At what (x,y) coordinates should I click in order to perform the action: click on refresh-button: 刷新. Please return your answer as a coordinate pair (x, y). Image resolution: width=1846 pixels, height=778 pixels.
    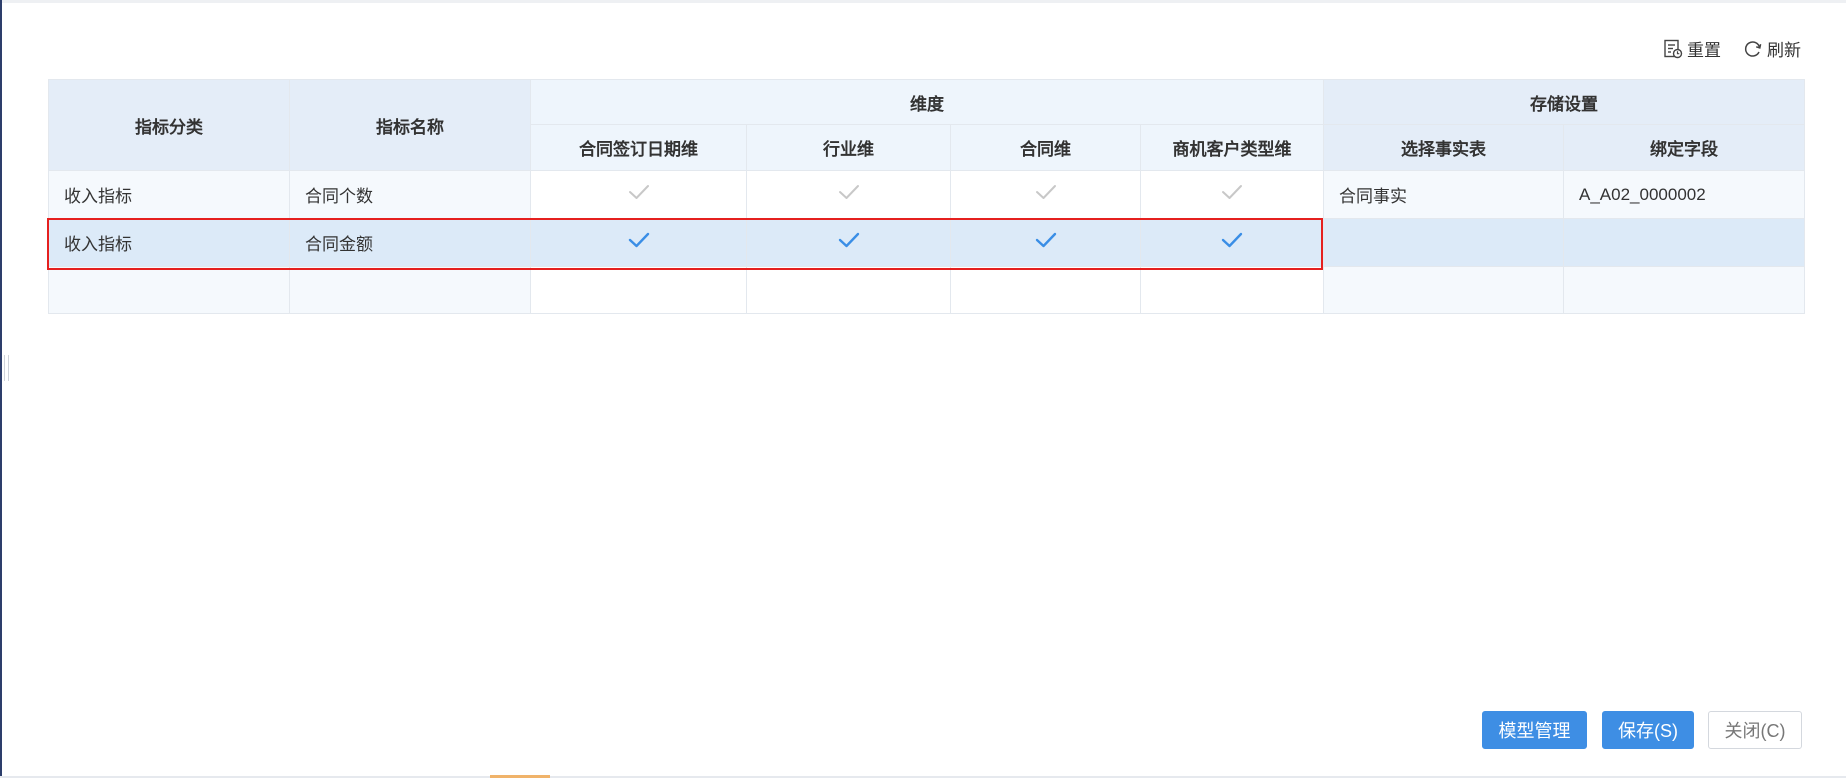
    Looking at the image, I should click on (1772, 48).